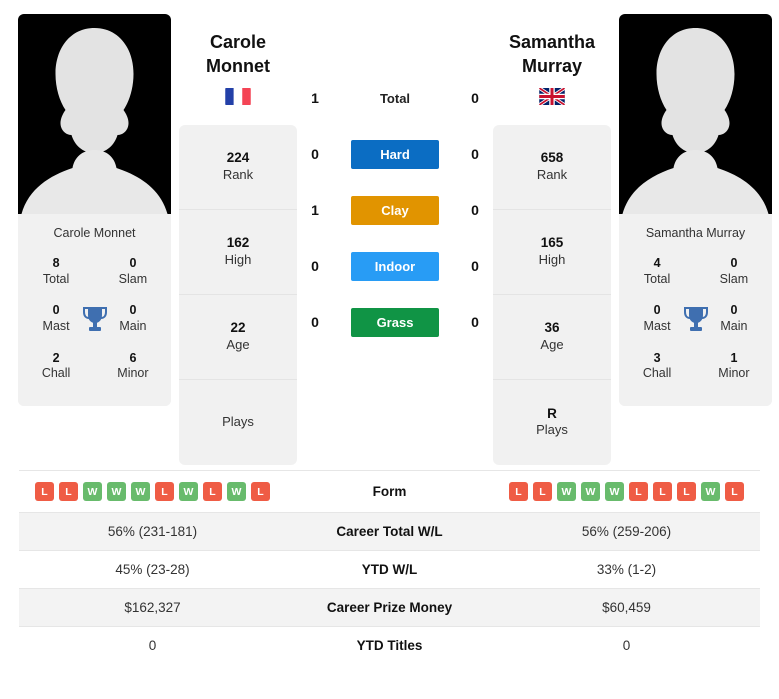 Image resolution: width=779 pixels, height=699 pixels. What do you see at coordinates (238, 66) in the screenshot?
I see `left-player-last-name: Monnet` at bounding box center [238, 66].